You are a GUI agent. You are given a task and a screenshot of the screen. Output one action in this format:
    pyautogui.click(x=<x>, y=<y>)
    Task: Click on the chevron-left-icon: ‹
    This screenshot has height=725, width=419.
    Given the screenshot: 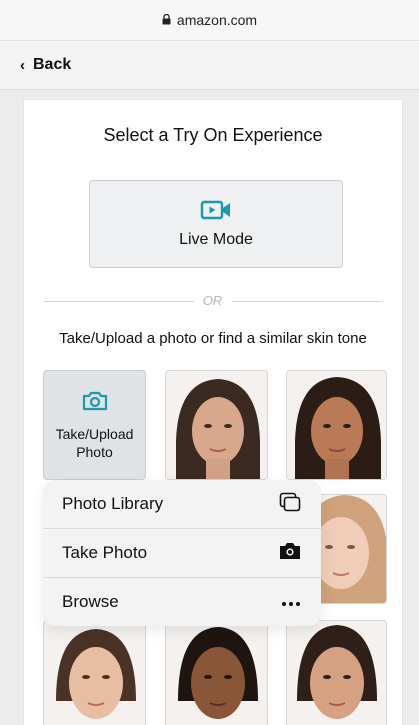 What is the action you would take?
    pyautogui.click(x=22, y=65)
    